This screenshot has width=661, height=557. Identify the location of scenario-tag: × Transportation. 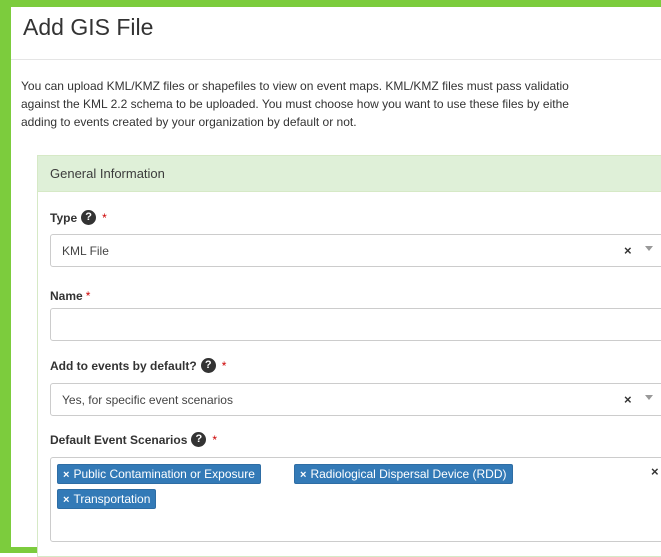
(107, 499).